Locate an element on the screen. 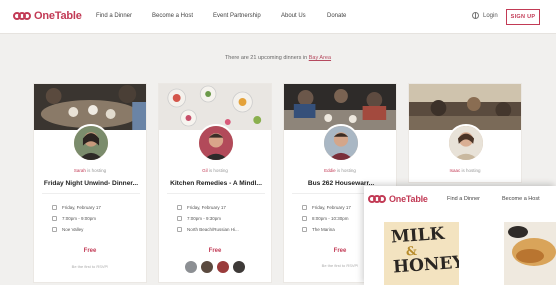 This screenshot has height=285, width=556. time-text: 7:00pm - 9:30pm is located at coordinates (204, 218).